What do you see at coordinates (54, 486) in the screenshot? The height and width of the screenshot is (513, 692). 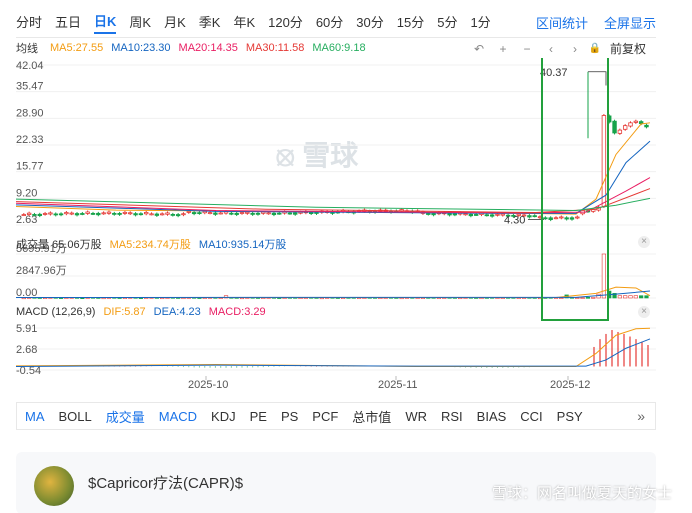 I see `avatar` at bounding box center [54, 486].